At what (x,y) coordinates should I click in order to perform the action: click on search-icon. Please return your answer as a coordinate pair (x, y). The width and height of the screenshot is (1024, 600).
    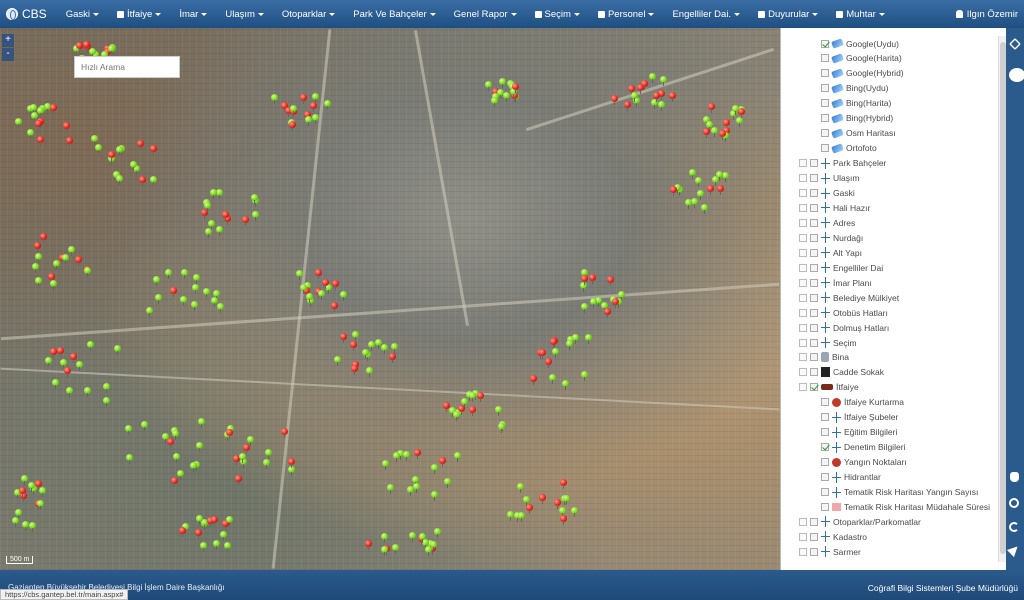
    Looking at the image, I should click on (1016, 75).